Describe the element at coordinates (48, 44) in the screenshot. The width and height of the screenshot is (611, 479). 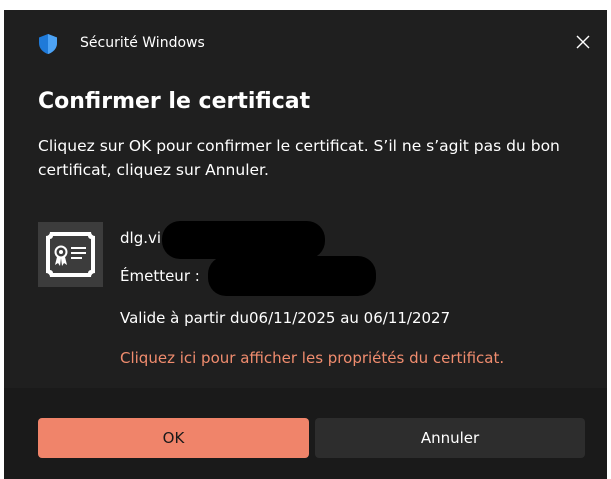
I see `windows-security-shield-icon` at that location.